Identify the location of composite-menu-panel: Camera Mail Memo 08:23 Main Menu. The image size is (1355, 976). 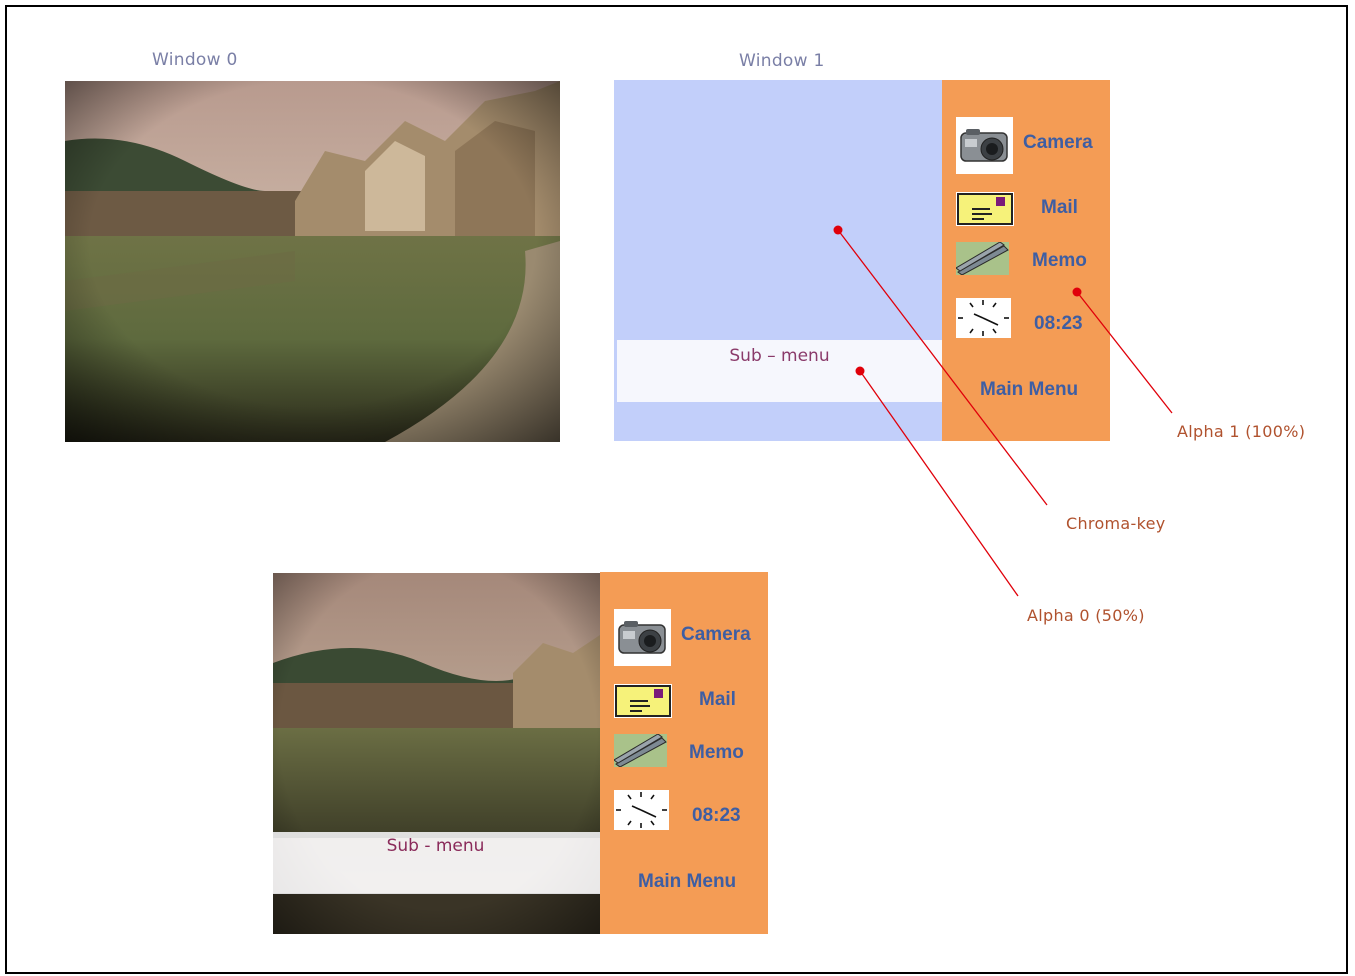
(684, 753).